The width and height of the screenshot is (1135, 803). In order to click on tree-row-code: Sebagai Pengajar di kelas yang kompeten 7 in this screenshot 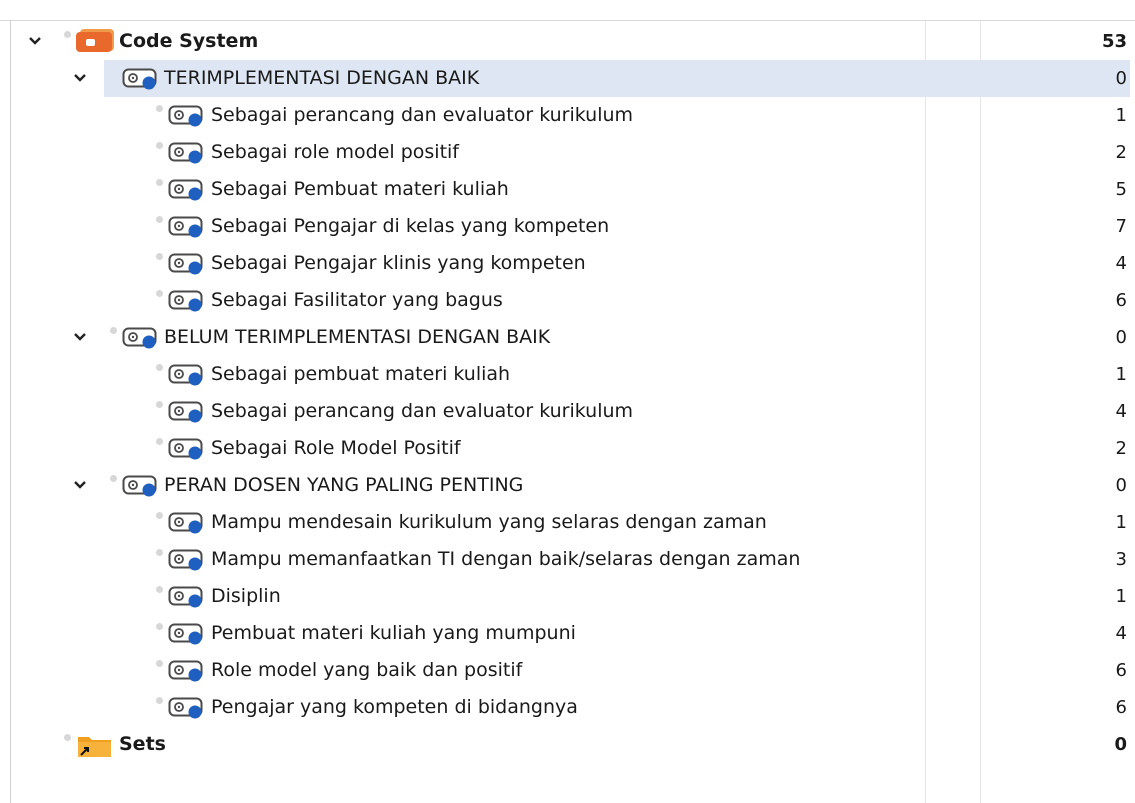, I will do `click(567, 226)`.